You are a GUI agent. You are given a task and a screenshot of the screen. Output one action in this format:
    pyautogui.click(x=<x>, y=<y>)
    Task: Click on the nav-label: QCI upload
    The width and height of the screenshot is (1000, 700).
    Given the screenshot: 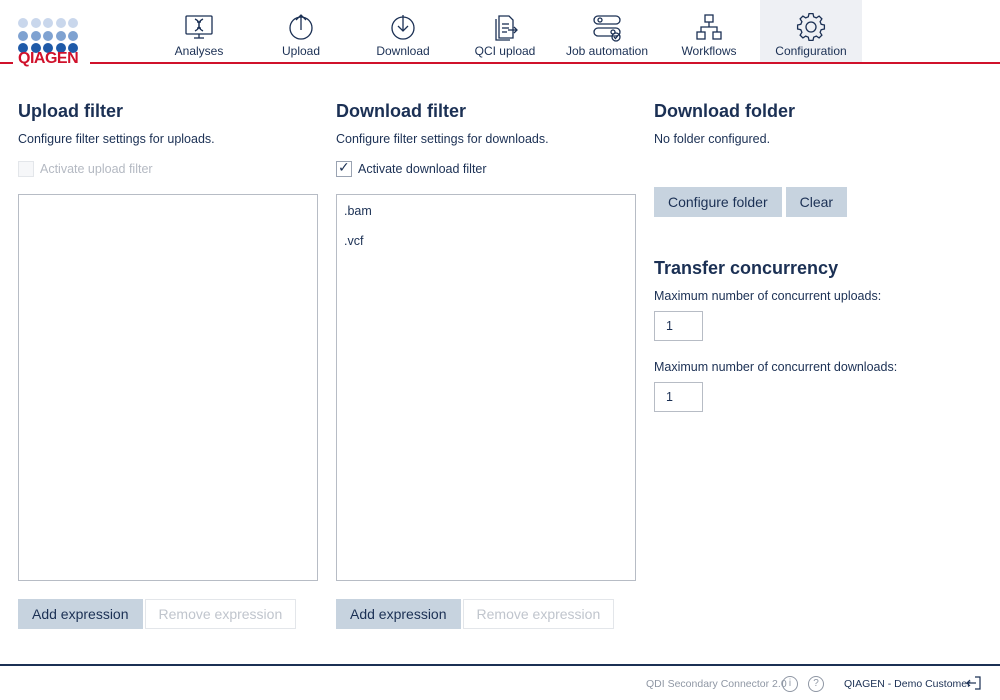 What is the action you would take?
    pyautogui.click(x=505, y=51)
    